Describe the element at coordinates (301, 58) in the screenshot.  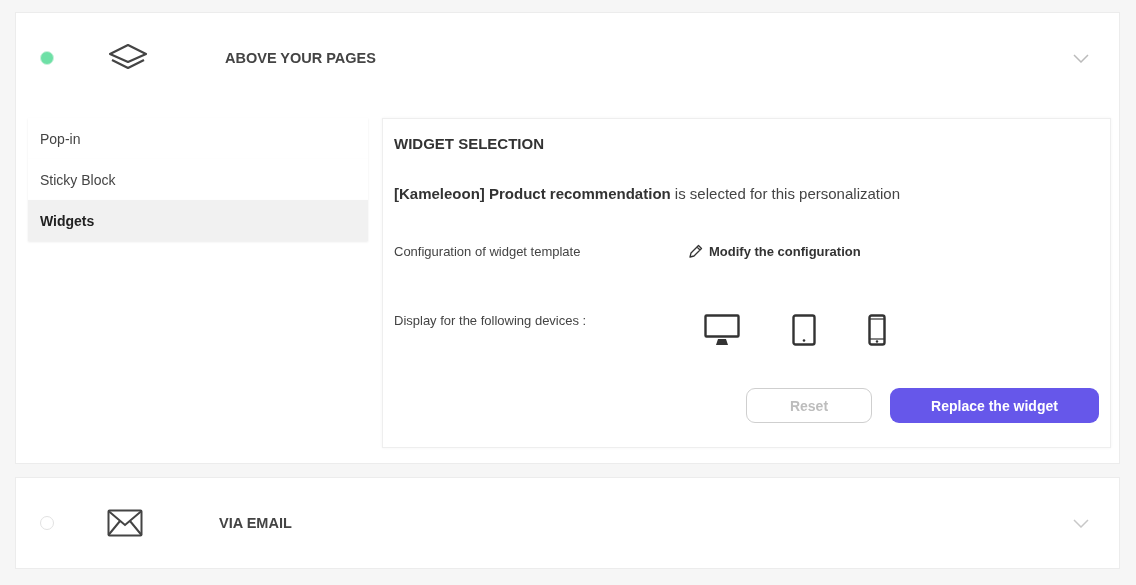
I see `section-title: ABOVE YOUR PAGES` at that location.